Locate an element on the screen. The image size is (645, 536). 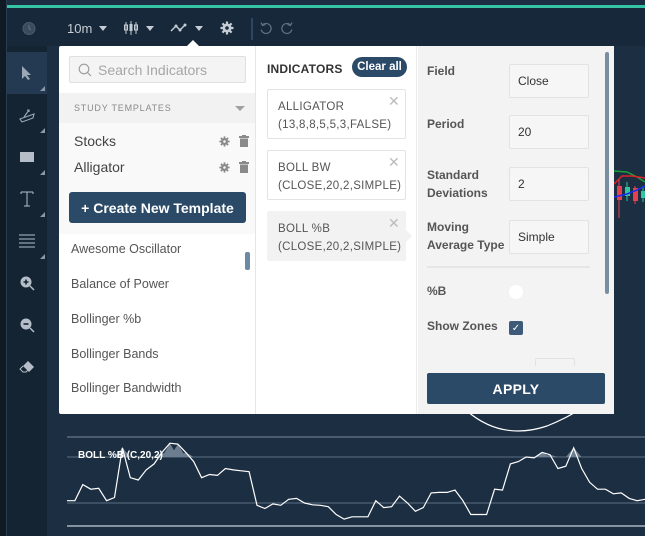
search-field is located at coordinates (157, 69).